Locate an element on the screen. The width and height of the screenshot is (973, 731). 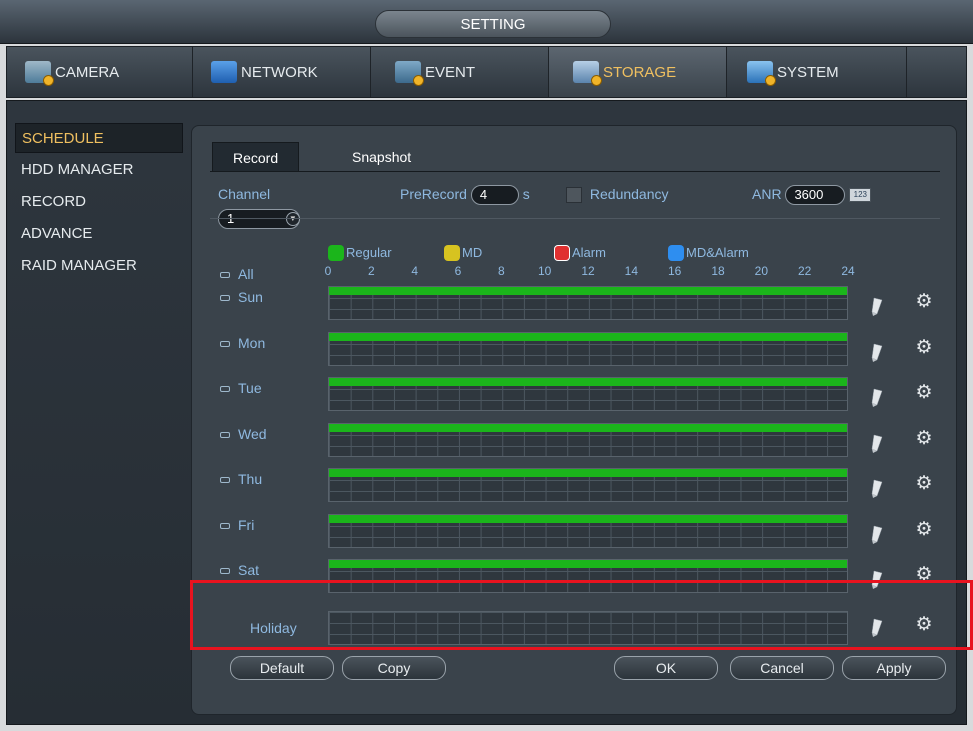
main-tab-bar: CAMERA NETWORK EVENT STORAGE SYSTEM is located at coordinates (486, 72).